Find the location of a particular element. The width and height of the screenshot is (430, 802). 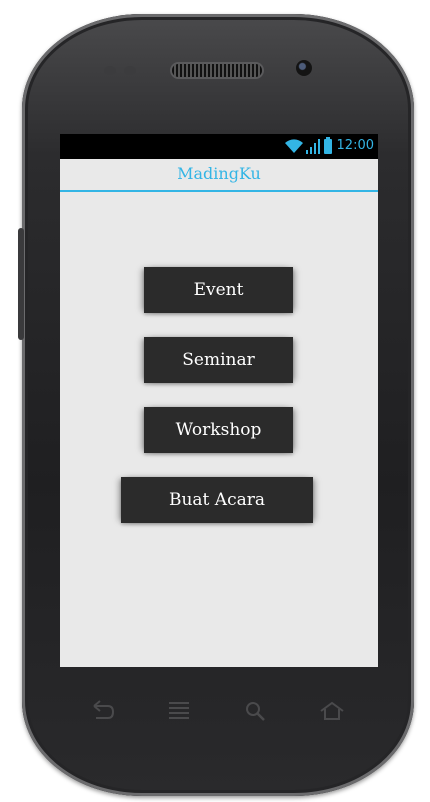

home-icon is located at coordinates (332, 711).